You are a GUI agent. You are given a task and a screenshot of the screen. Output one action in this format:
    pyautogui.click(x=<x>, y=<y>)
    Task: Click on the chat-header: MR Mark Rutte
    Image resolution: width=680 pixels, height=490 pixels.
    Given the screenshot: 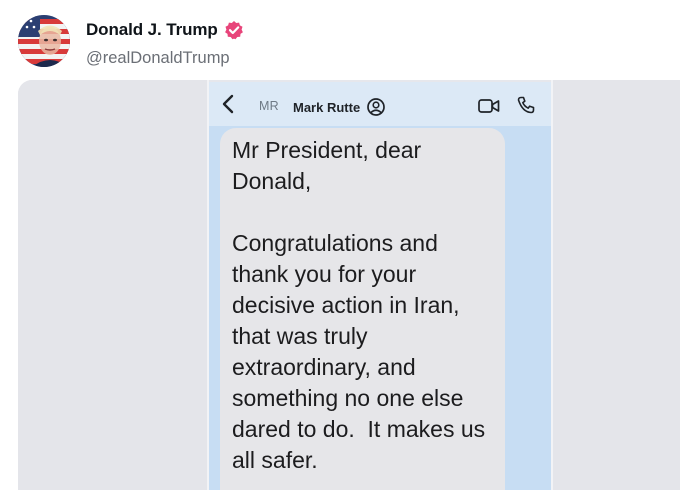 What is the action you would take?
    pyautogui.click(x=380, y=104)
    